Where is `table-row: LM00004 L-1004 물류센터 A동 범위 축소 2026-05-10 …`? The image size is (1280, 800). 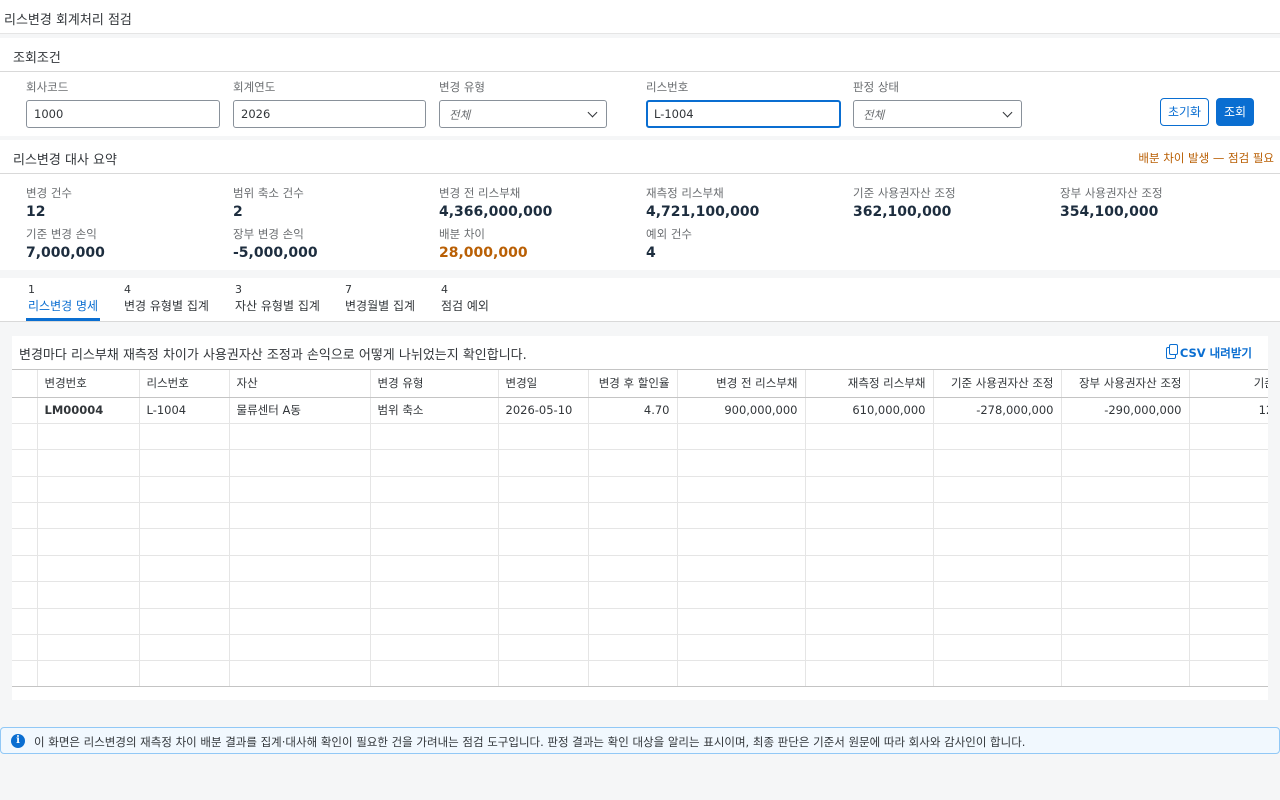 table-row: LM00004 L-1004 물류센터 A동 범위 축소 2026-05-10 … is located at coordinates (640, 410).